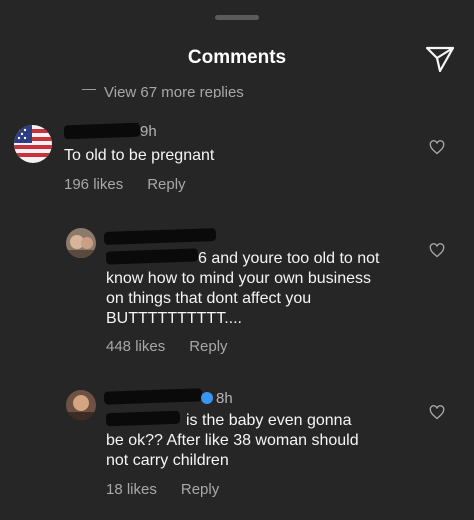 The height and width of the screenshot is (520, 474). I want to click on comment-line: 6 and youre too old to not, so click(289, 258).